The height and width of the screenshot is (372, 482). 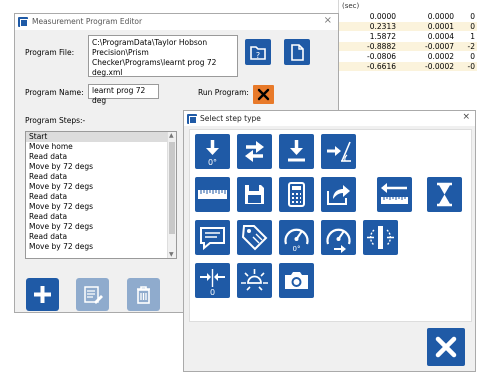 I want to click on new-file-button, so click(x=297, y=52).